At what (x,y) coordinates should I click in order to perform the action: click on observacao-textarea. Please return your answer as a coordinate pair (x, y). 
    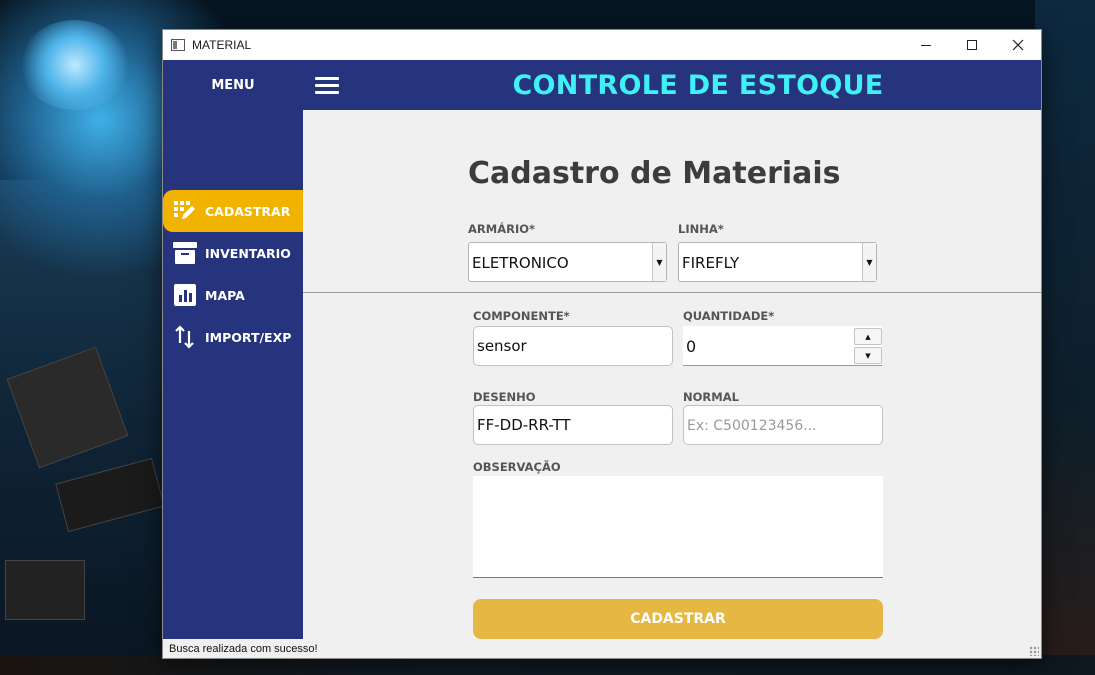
    Looking at the image, I should click on (678, 527).